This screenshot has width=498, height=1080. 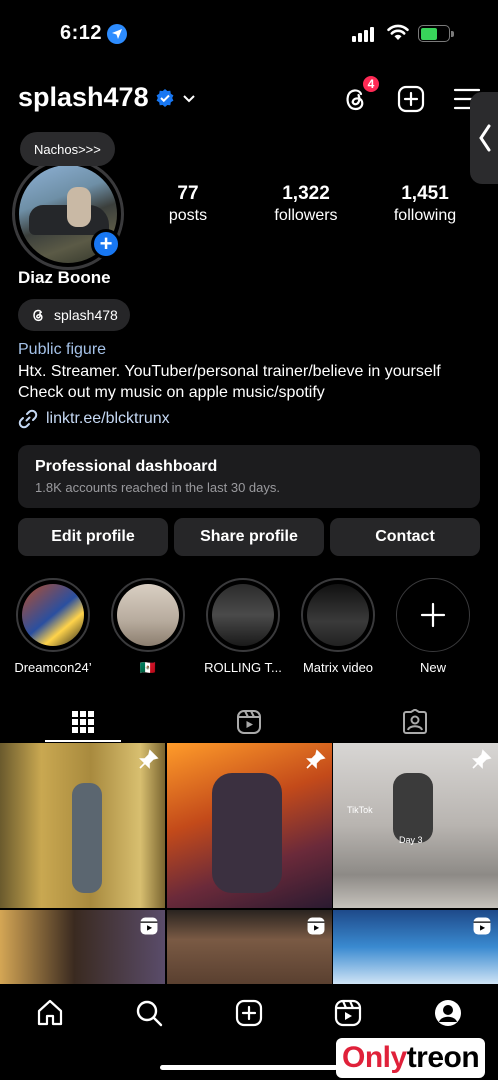 What do you see at coordinates (117, 34) in the screenshot?
I see `location-icon` at bounding box center [117, 34].